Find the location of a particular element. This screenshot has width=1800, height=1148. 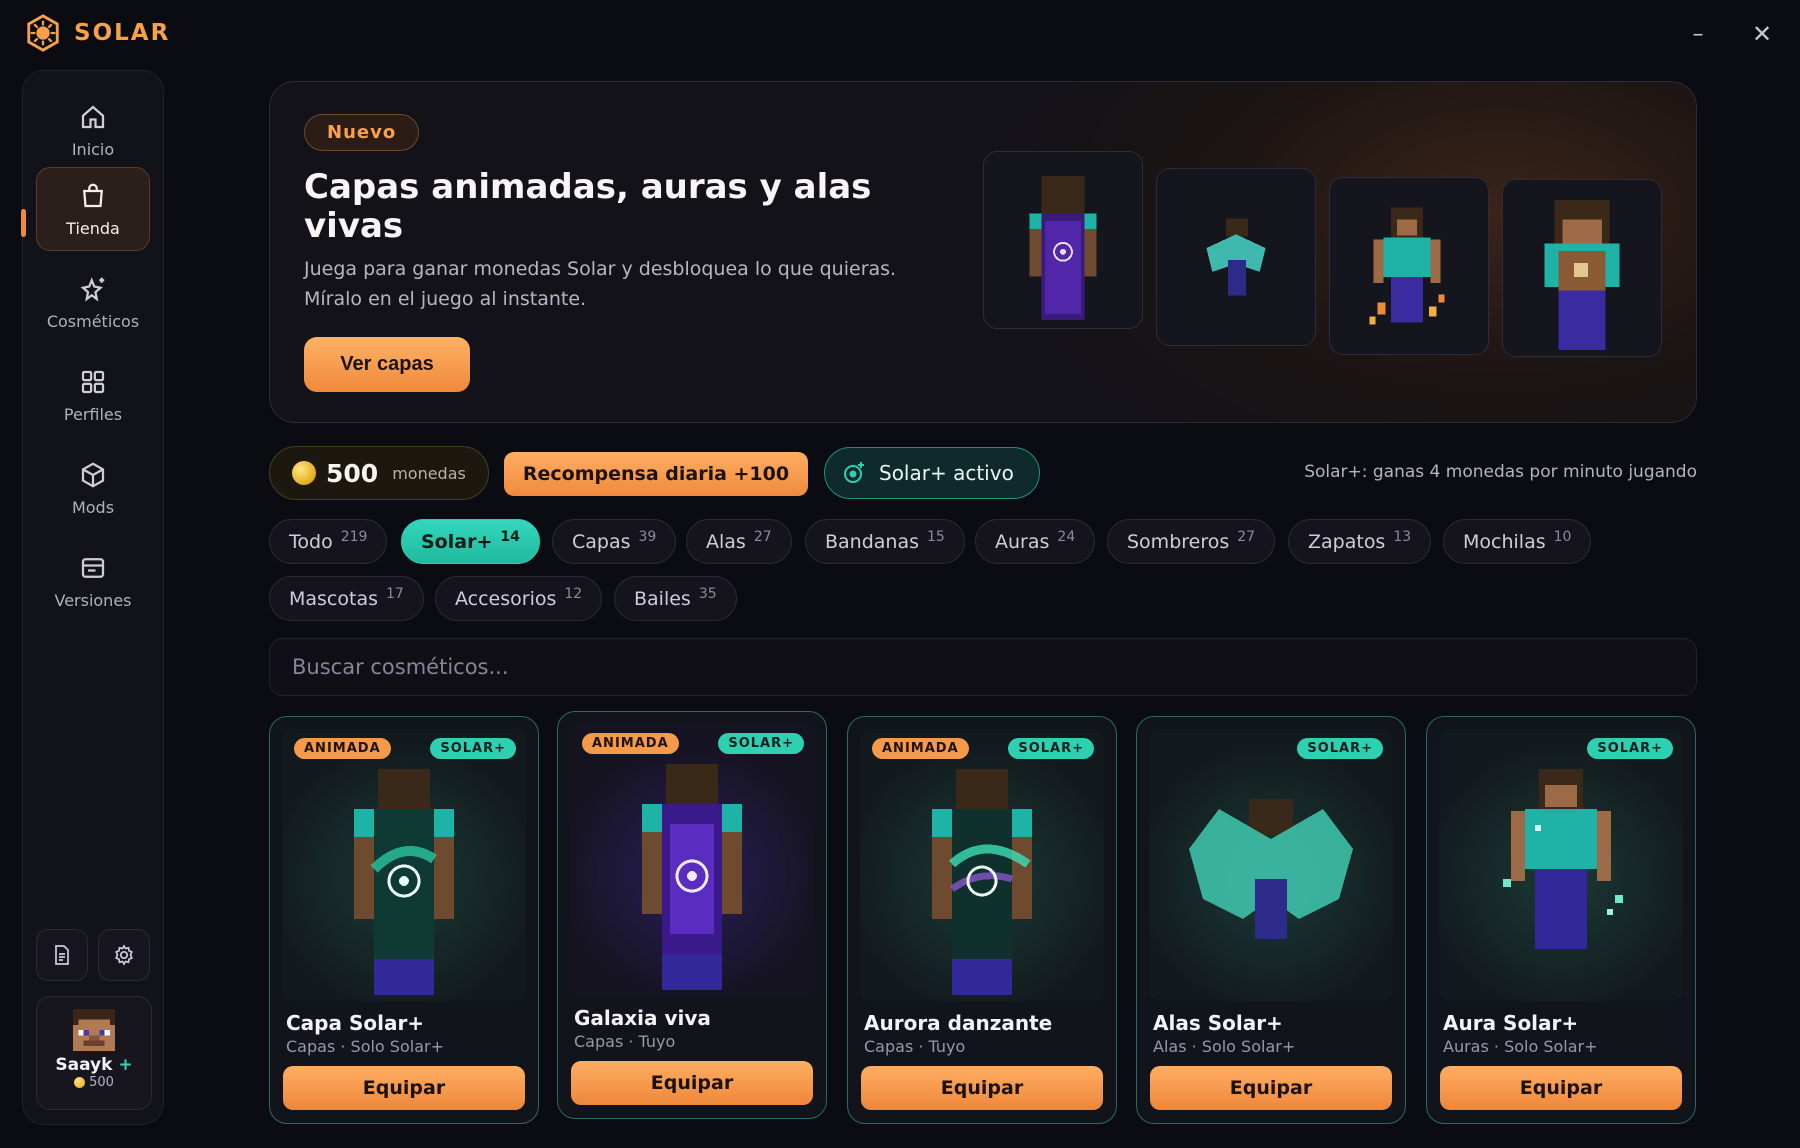

filter-mochilas: Mochilas 10 is located at coordinates (1517, 541).